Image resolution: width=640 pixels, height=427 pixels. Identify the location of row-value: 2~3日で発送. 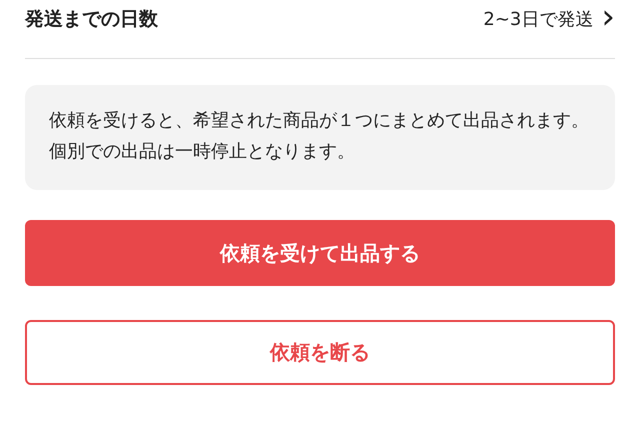
(538, 19).